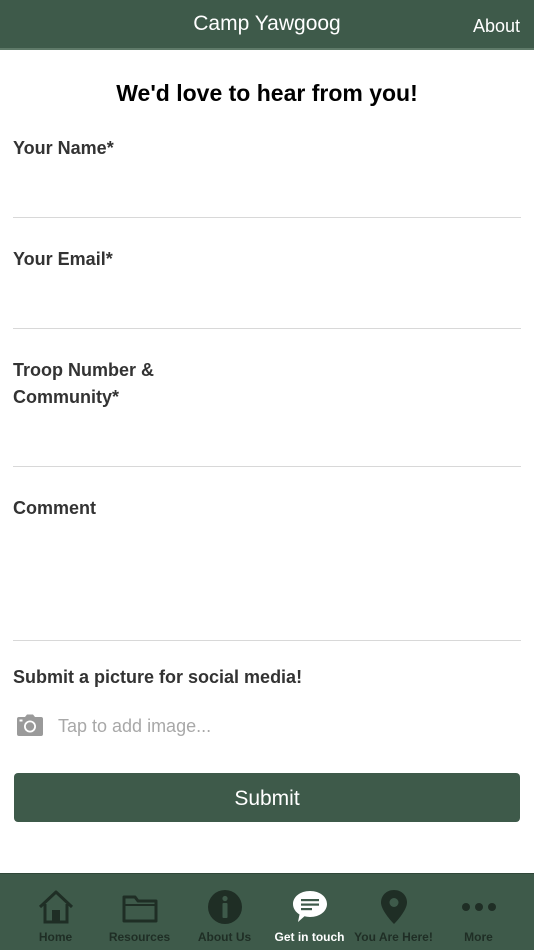 The height and width of the screenshot is (951, 534). I want to click on camera-icon, so click(30, 725).